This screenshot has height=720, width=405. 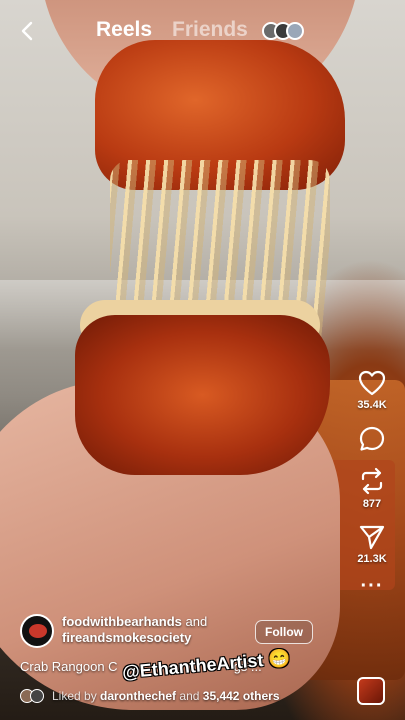 What do you see at coordinates (372, 383) in the screenshot?
I see `heart-icon` at bounding box center [372, 383].